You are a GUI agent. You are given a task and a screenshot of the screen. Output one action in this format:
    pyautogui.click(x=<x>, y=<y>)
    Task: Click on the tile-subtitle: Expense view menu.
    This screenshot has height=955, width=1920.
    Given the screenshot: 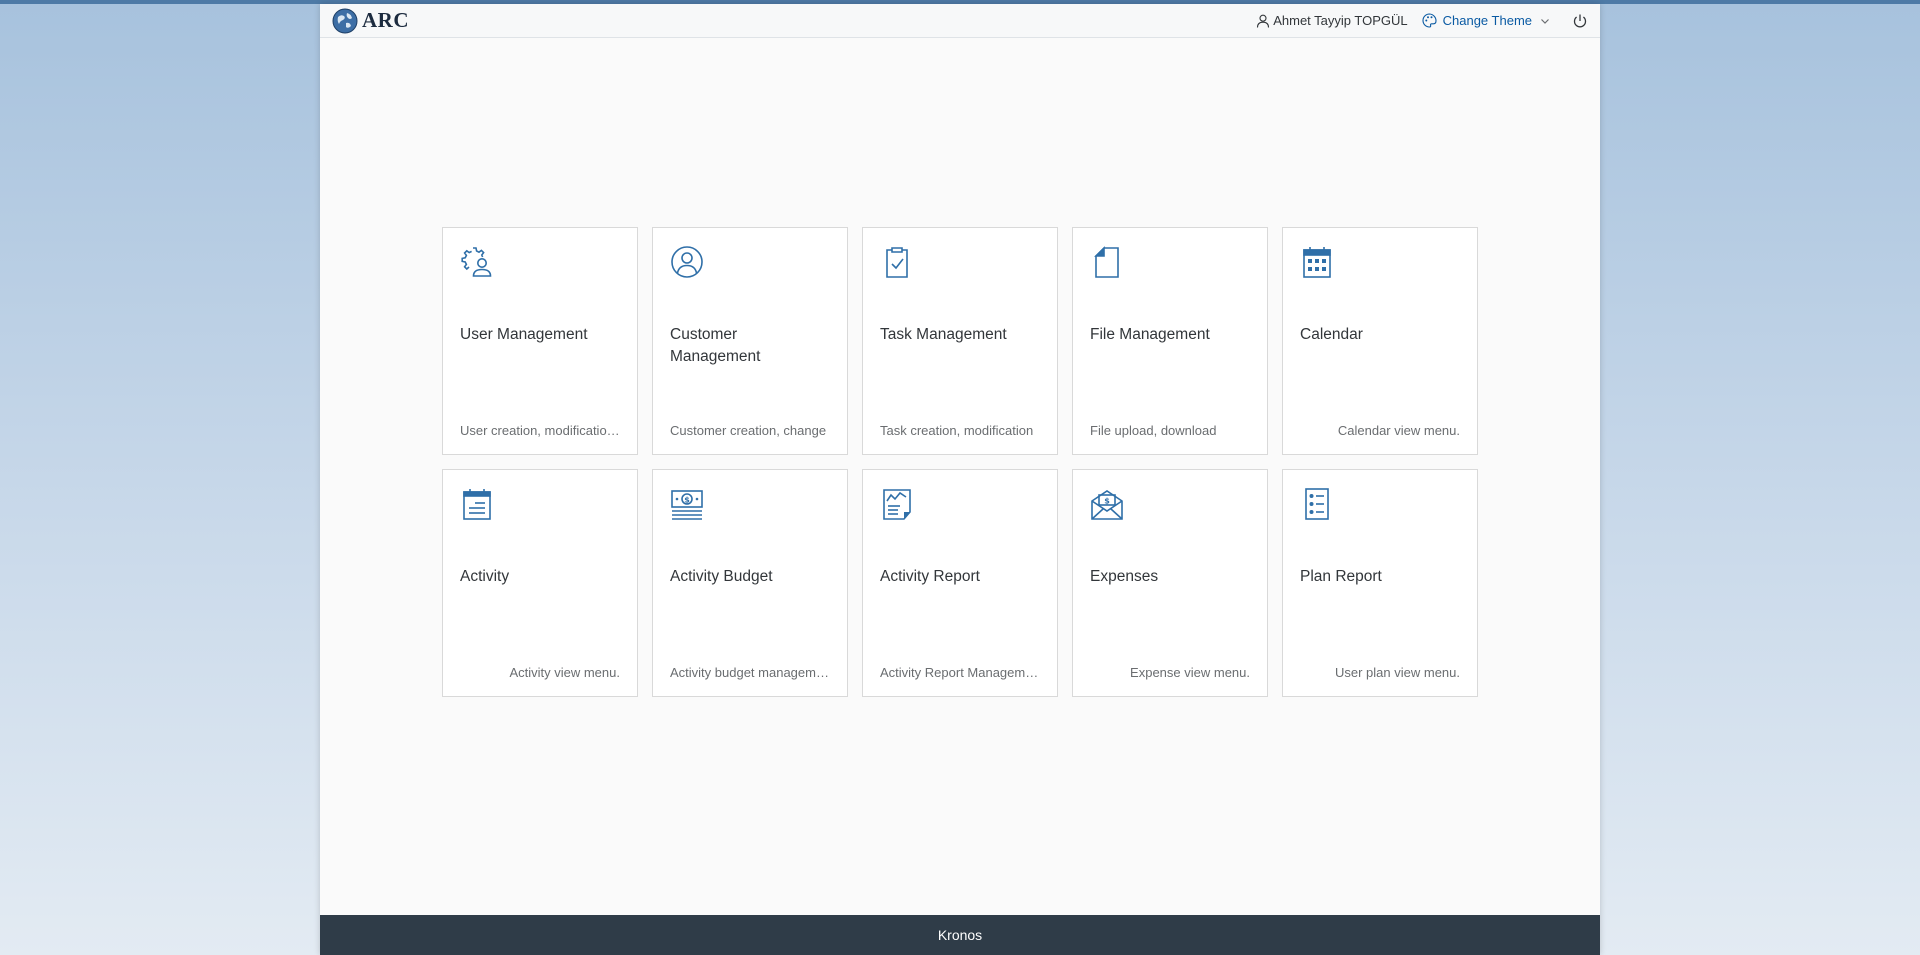 What is the action you would take?
    pyautogui.click(x=1190, y=672)
    